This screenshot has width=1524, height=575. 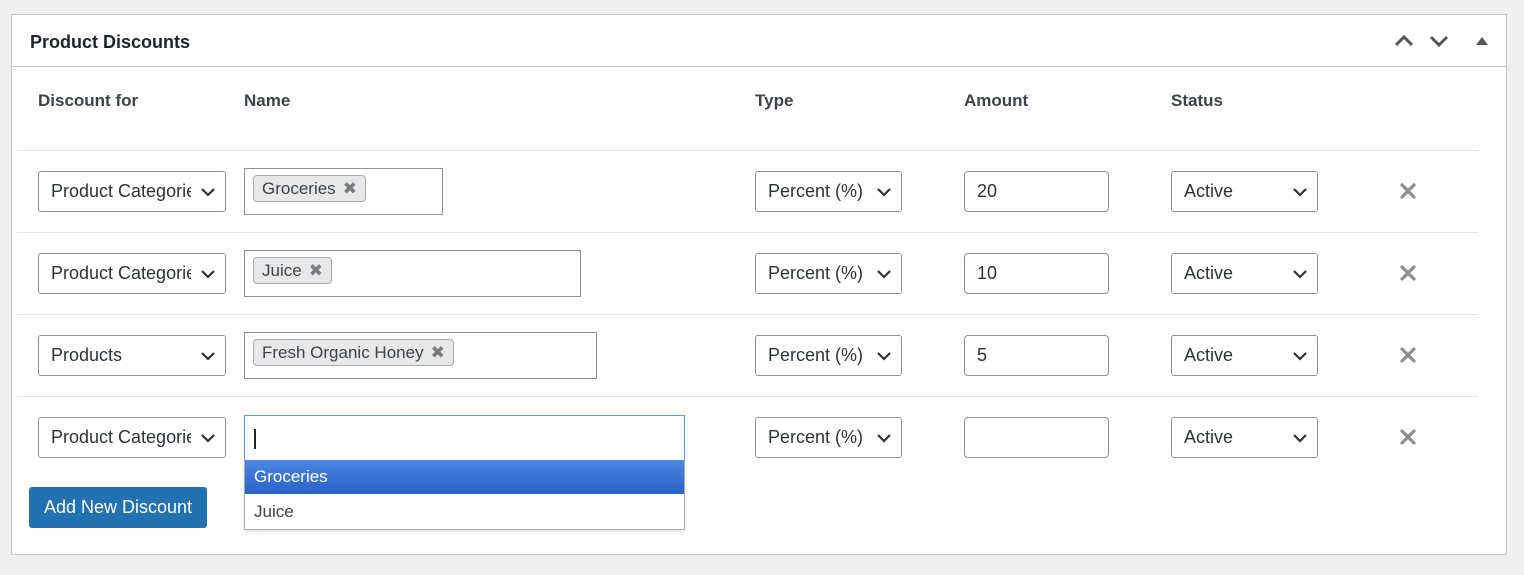 What do you see at coordinates (88, 100) in the screenshot?
I see `column-header-discount-for: Discount for` at bounding box center [88, 100].